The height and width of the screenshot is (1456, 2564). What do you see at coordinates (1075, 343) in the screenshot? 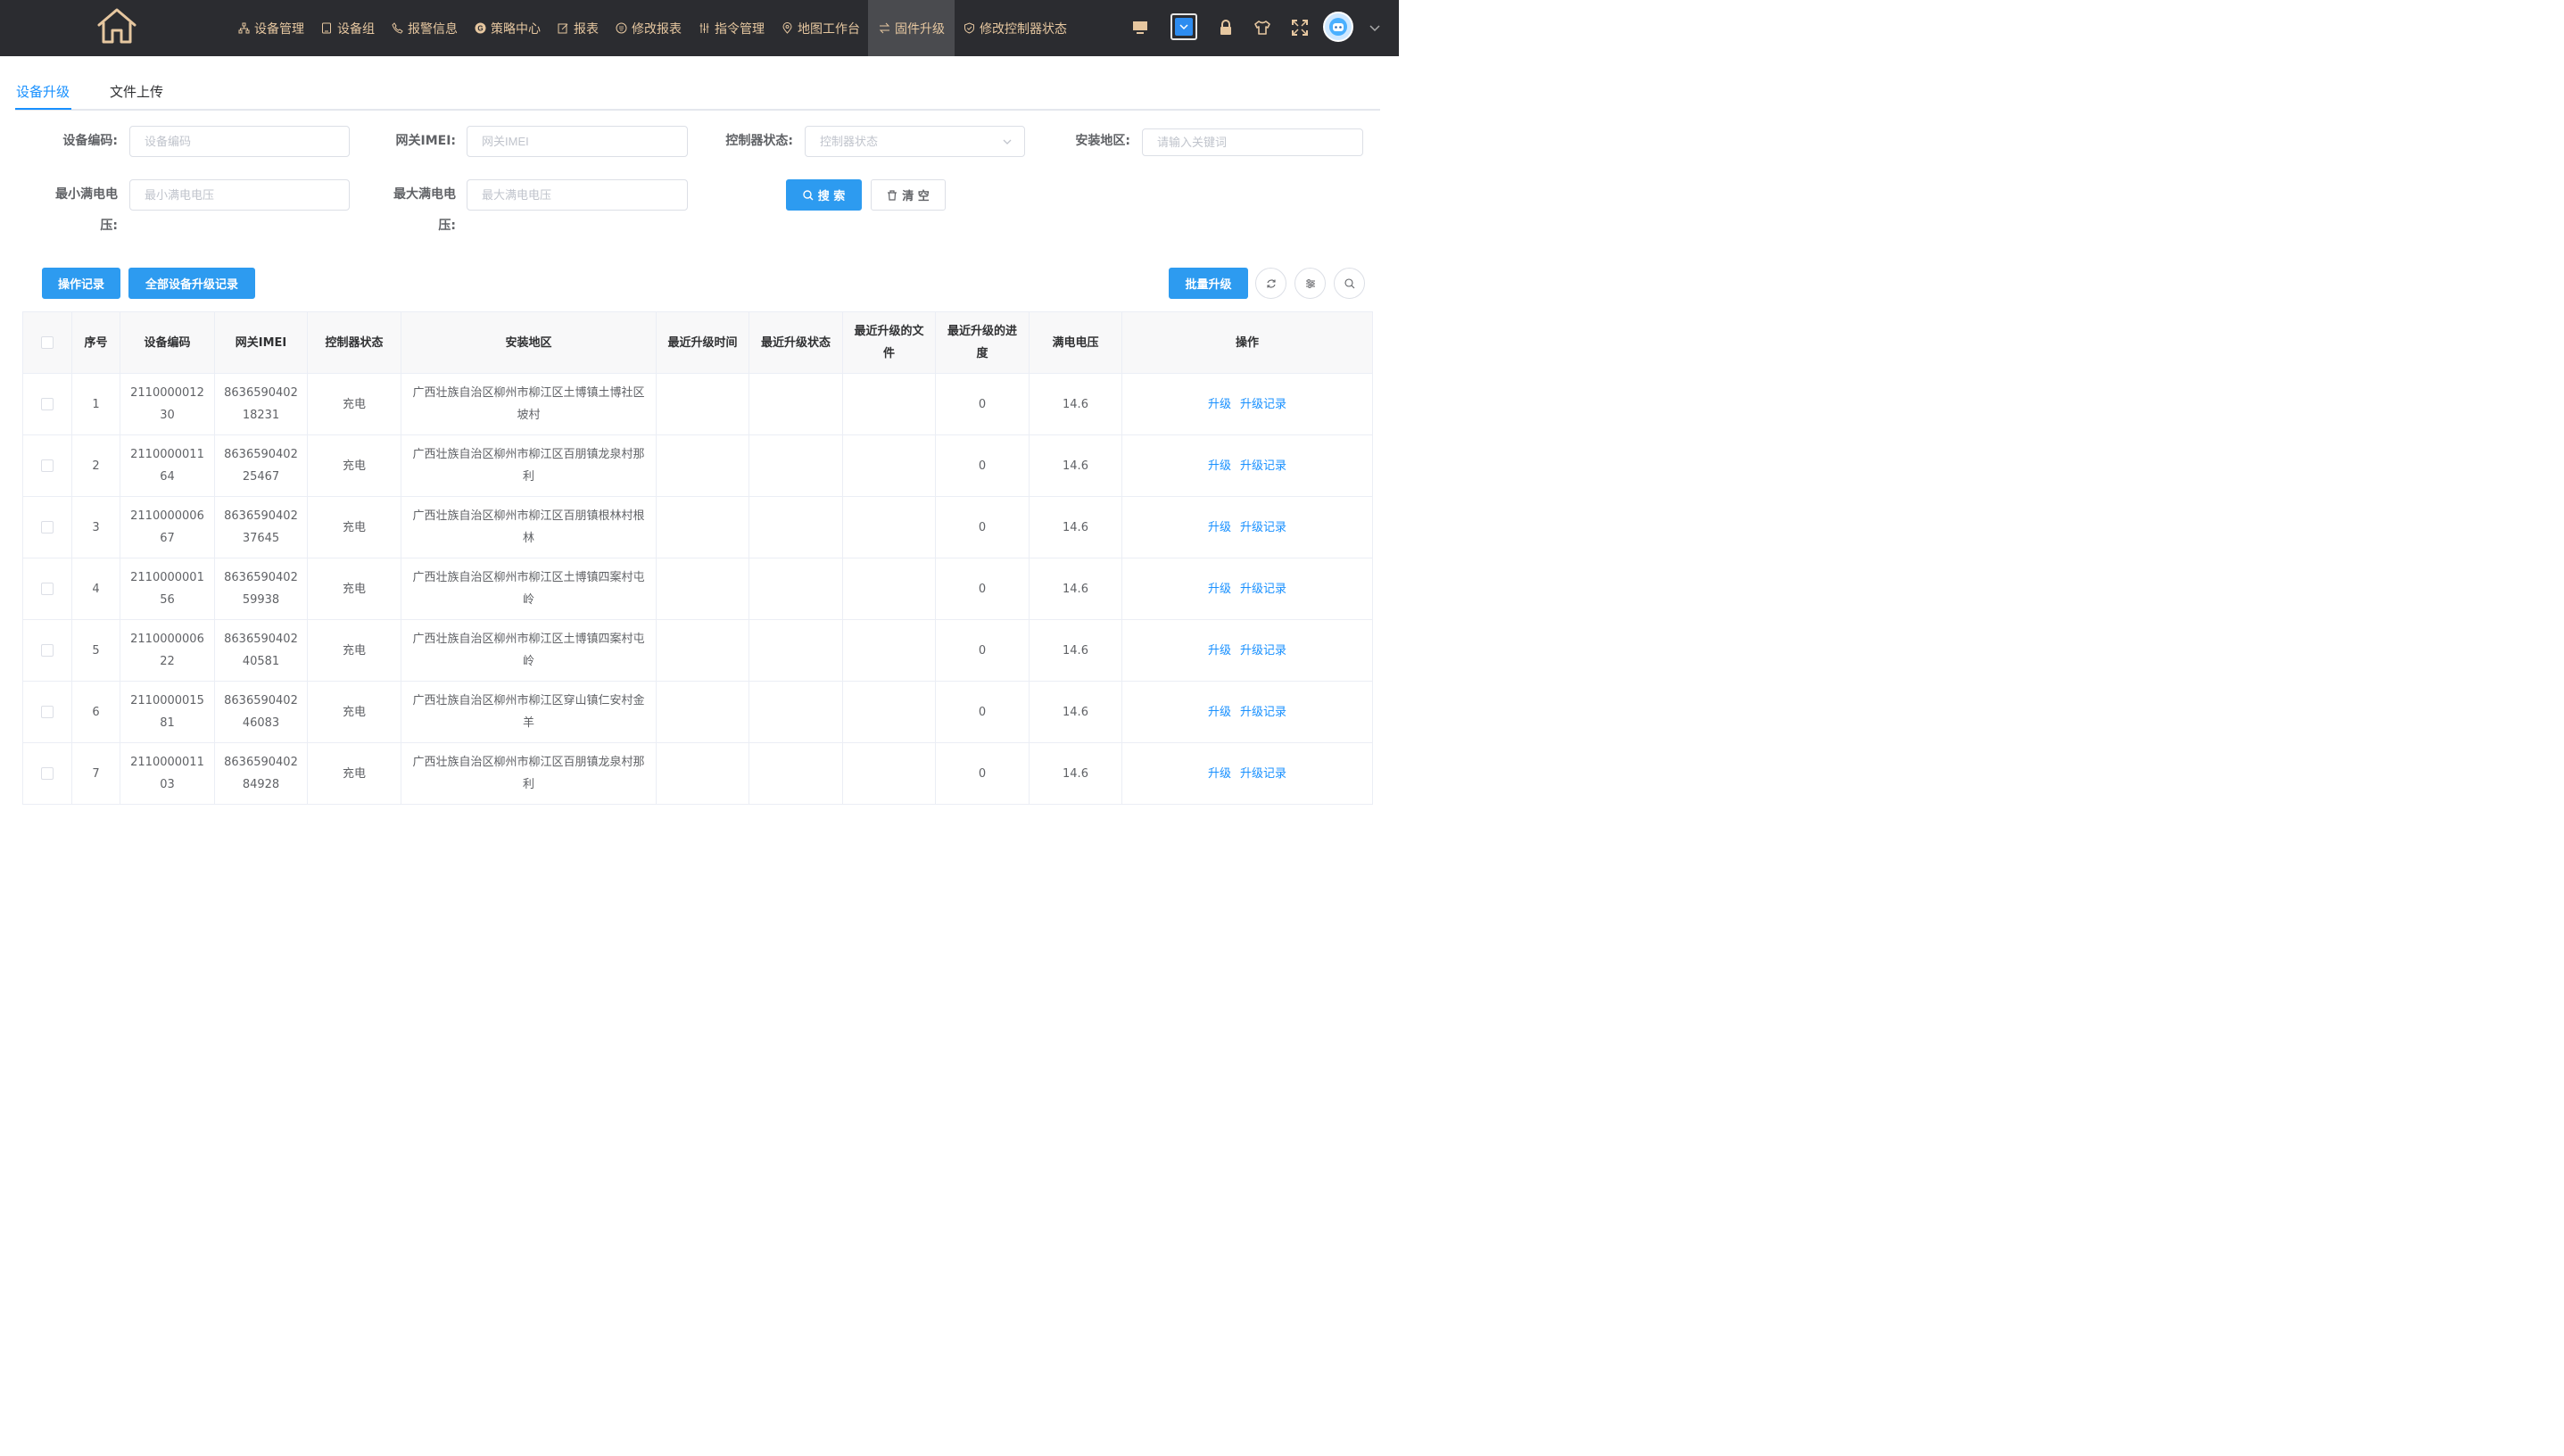
I see `col-header-full-voltage: 满电电压` at bounding box center [1075, 343].